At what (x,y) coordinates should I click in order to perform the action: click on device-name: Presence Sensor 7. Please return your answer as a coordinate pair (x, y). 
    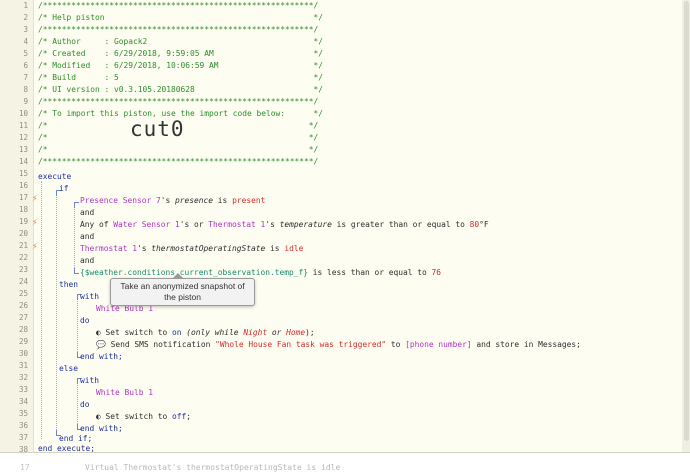
    Looking at the image, I should click on (120, 200).